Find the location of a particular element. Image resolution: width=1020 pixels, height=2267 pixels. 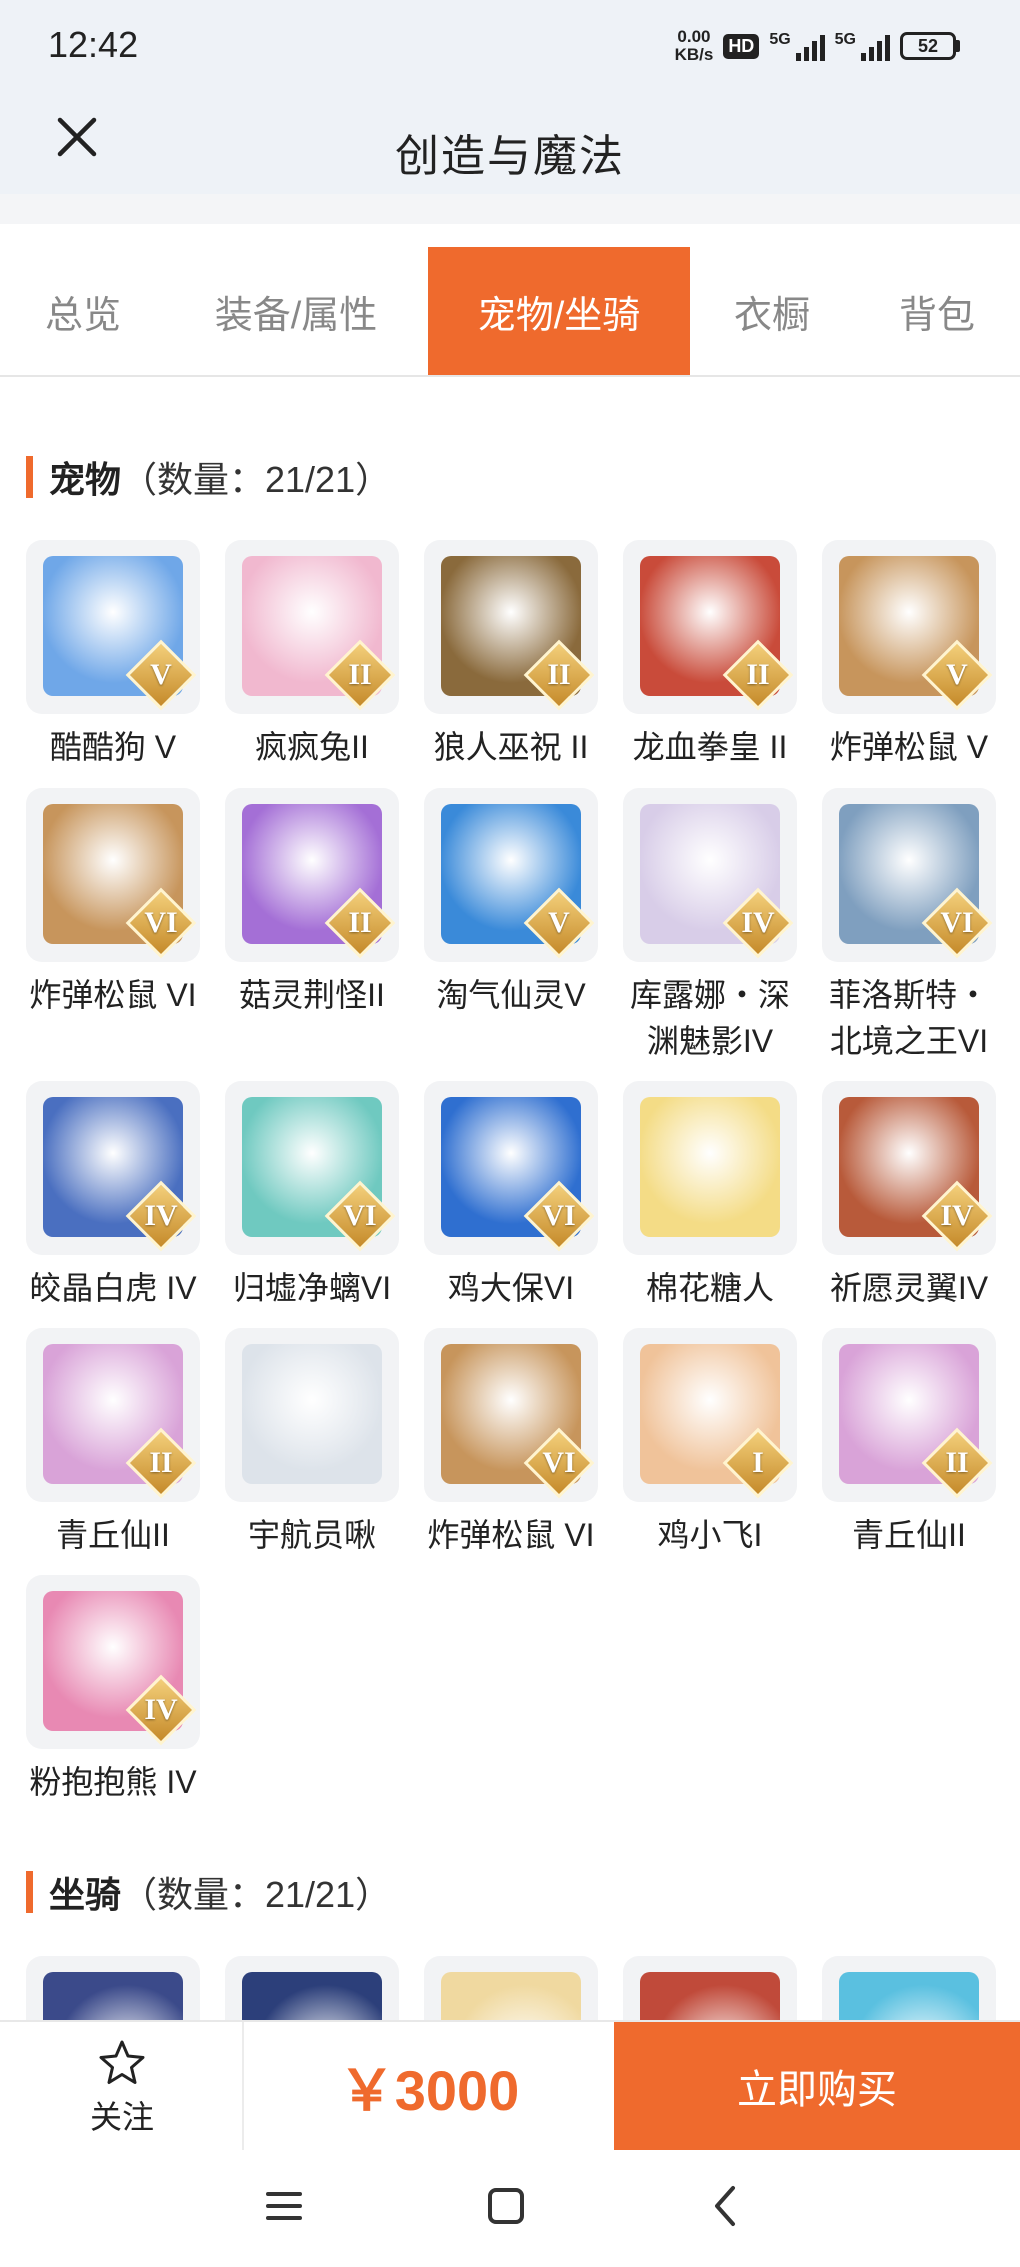

pet-name: 酷酷狗 V is located at coordinates (113, 747).